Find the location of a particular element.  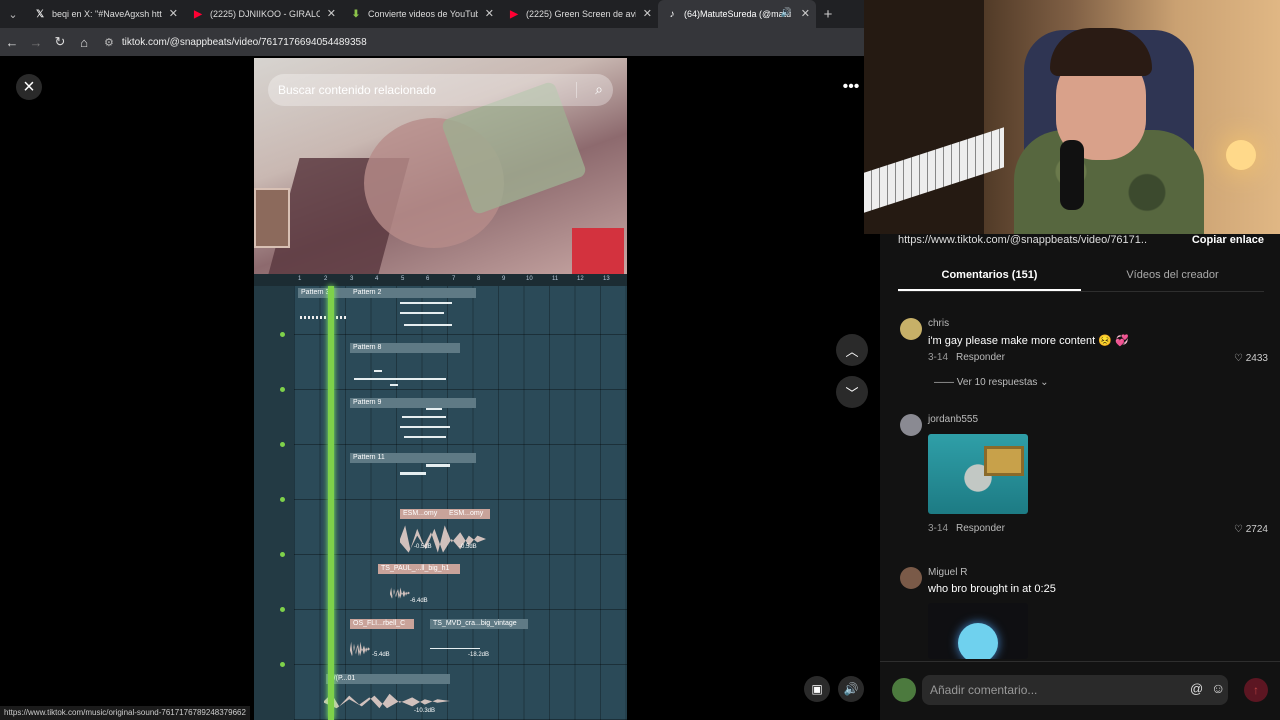

tab-tiktok: ♪ (64)MatuteSureda (@matu 🔊 ✕ is located at coordinates (737, 14).